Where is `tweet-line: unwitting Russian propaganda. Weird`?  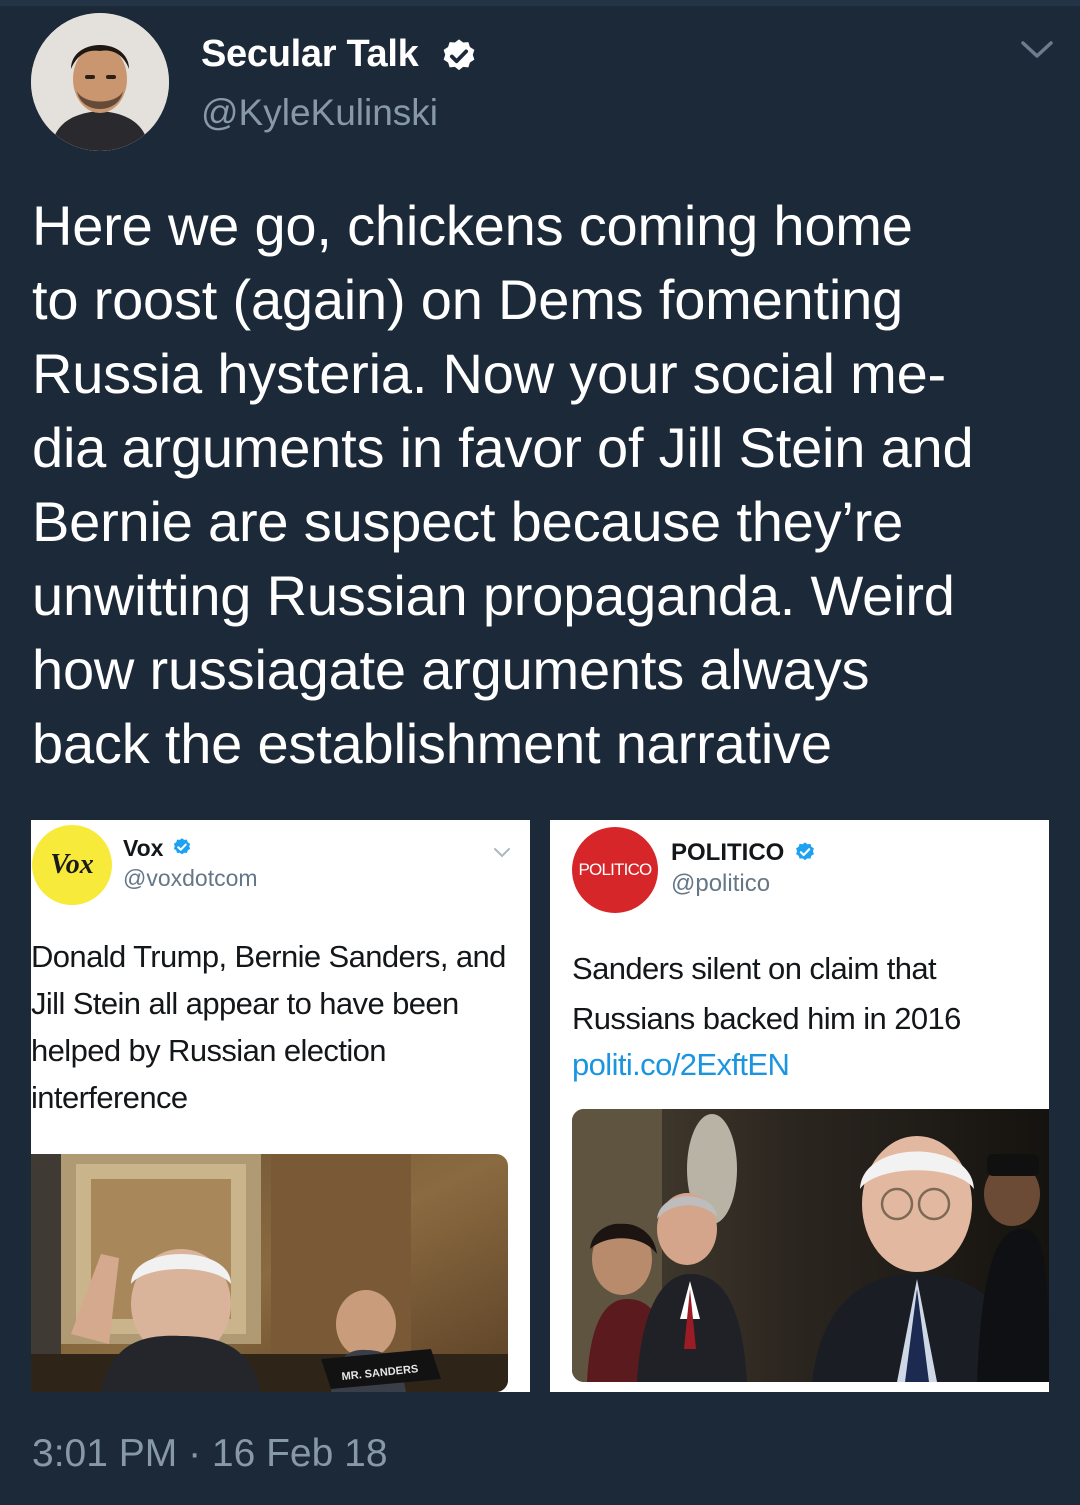
tweet-line: unwitting Russian propaganda. Weird is located at coordinates (493, 595).